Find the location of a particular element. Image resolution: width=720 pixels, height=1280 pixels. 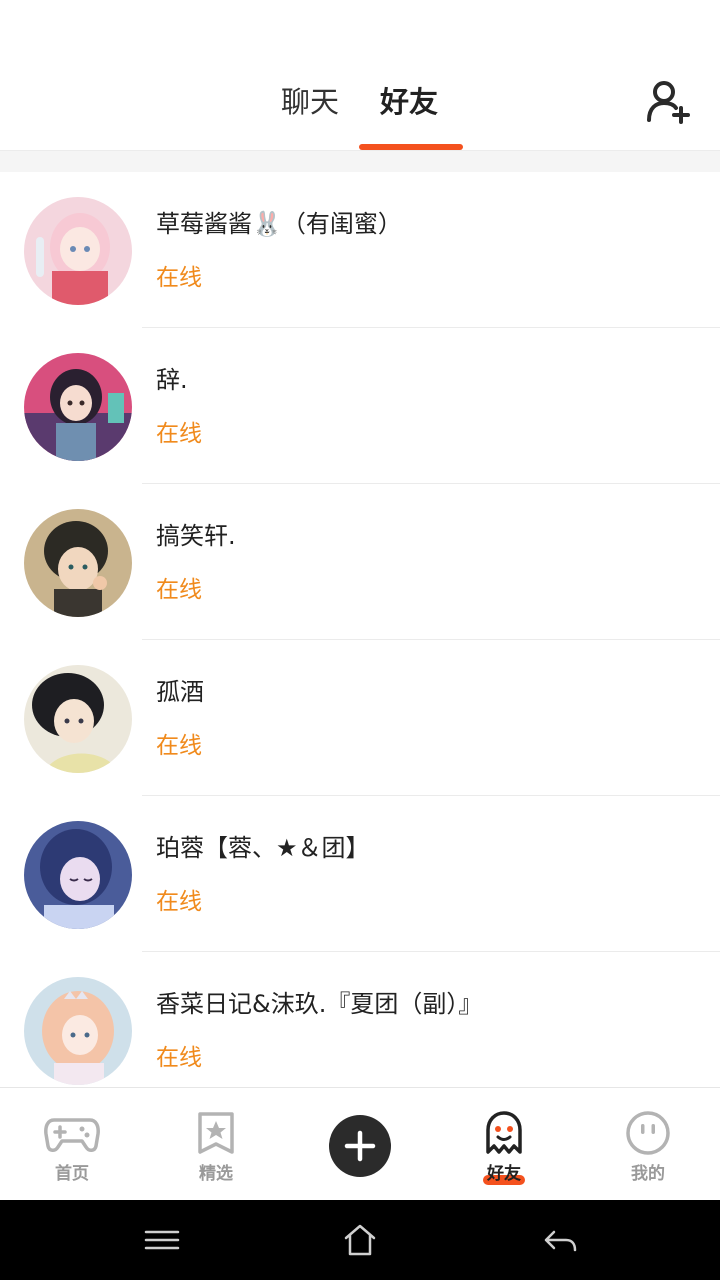

friend-name: 搞笑轩. is located at coordinates (196, 536).